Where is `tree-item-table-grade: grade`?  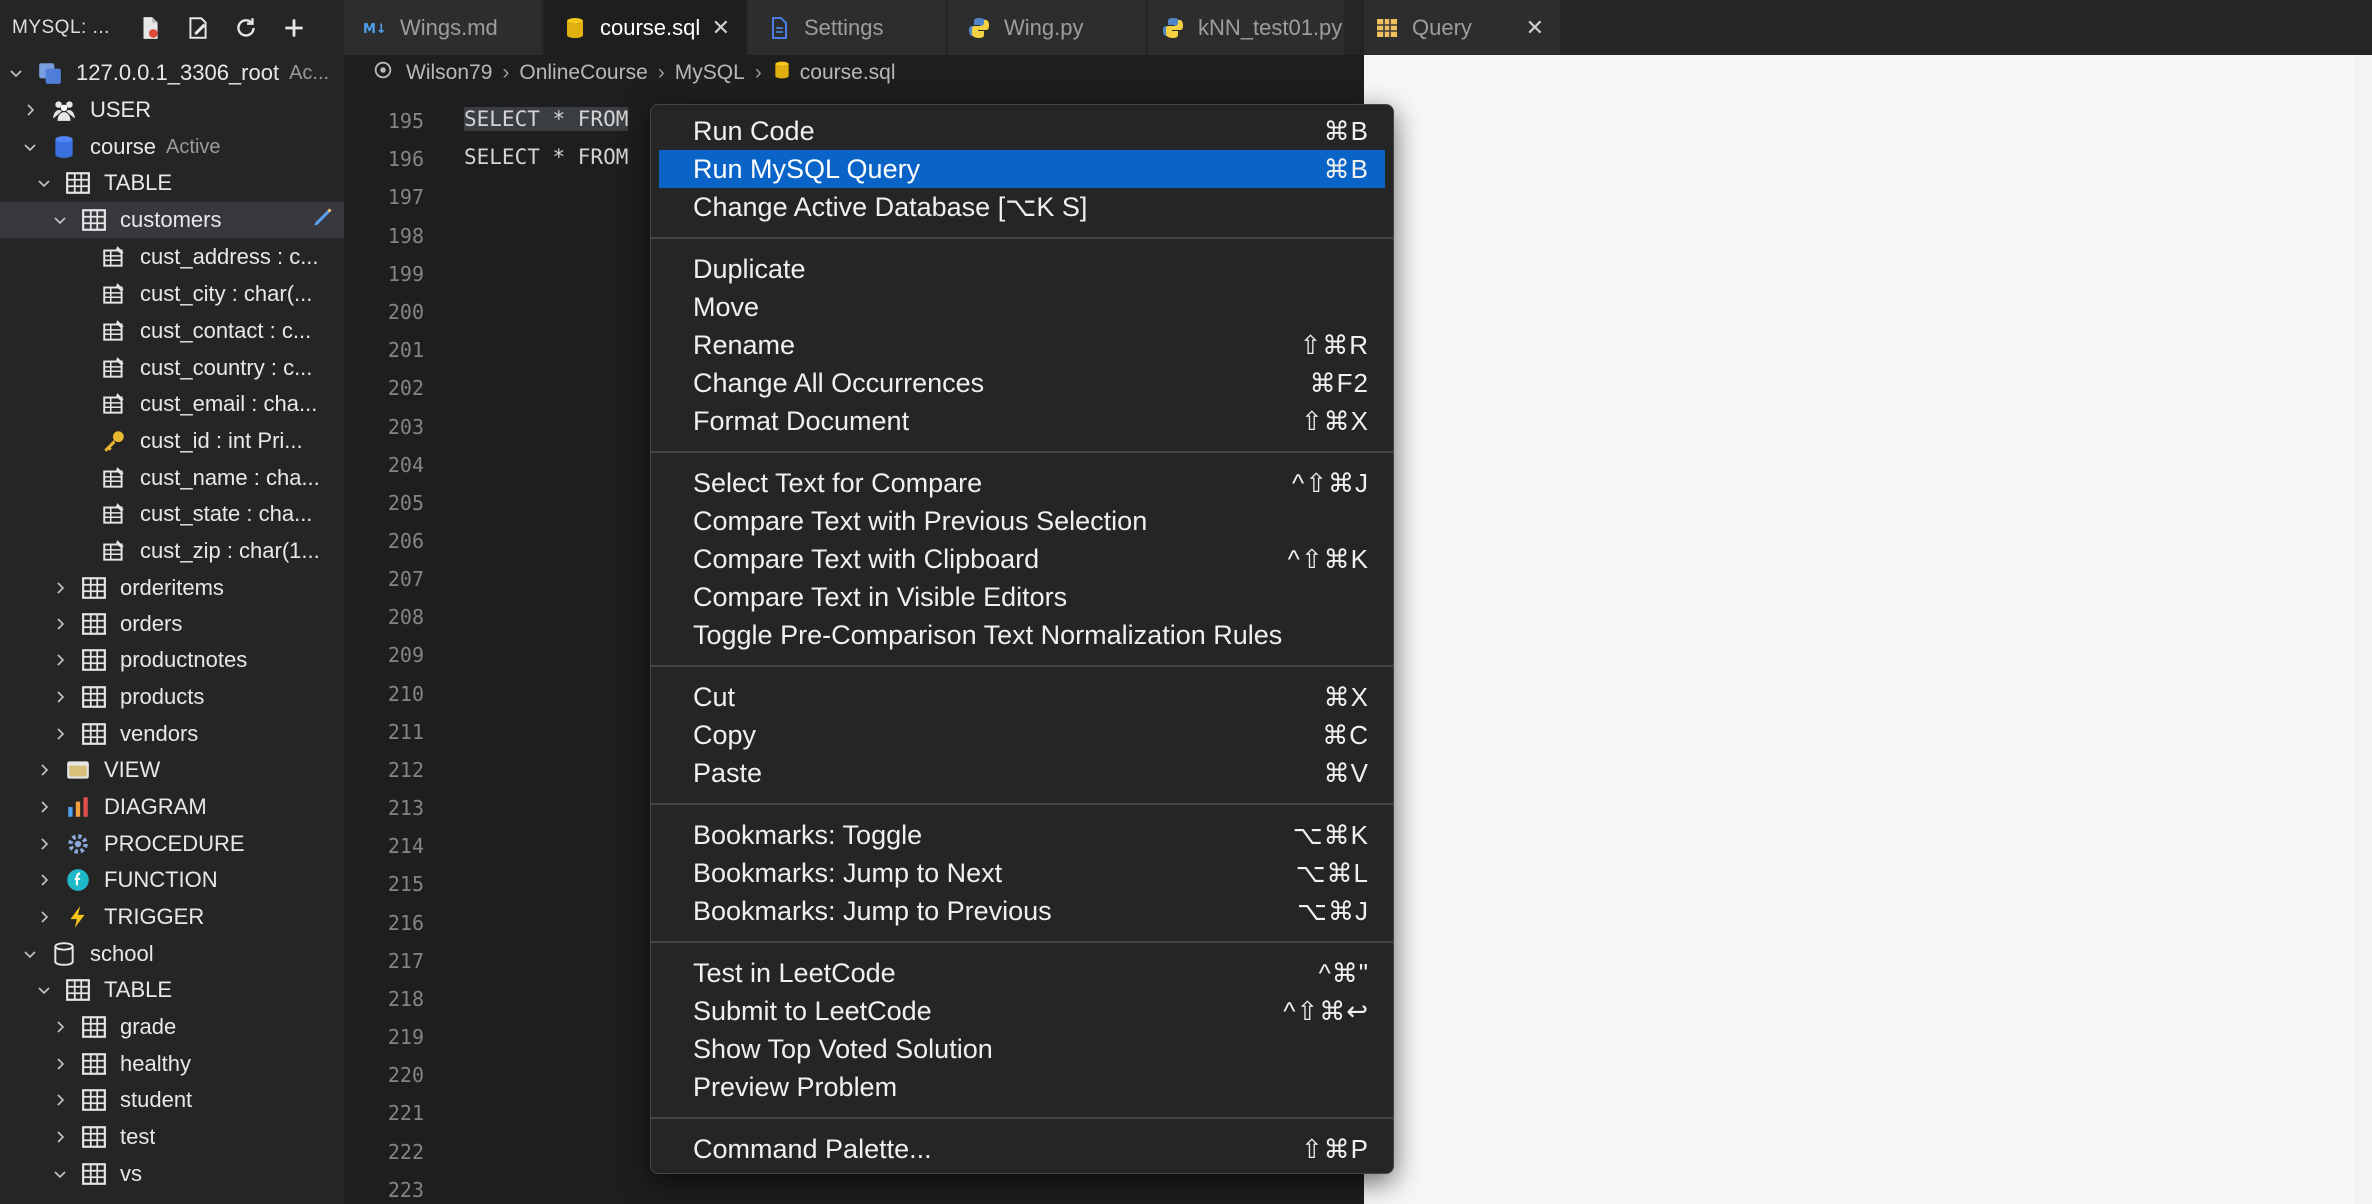 tree-item-table-grade: grade is located at coordinates (172, 1027).